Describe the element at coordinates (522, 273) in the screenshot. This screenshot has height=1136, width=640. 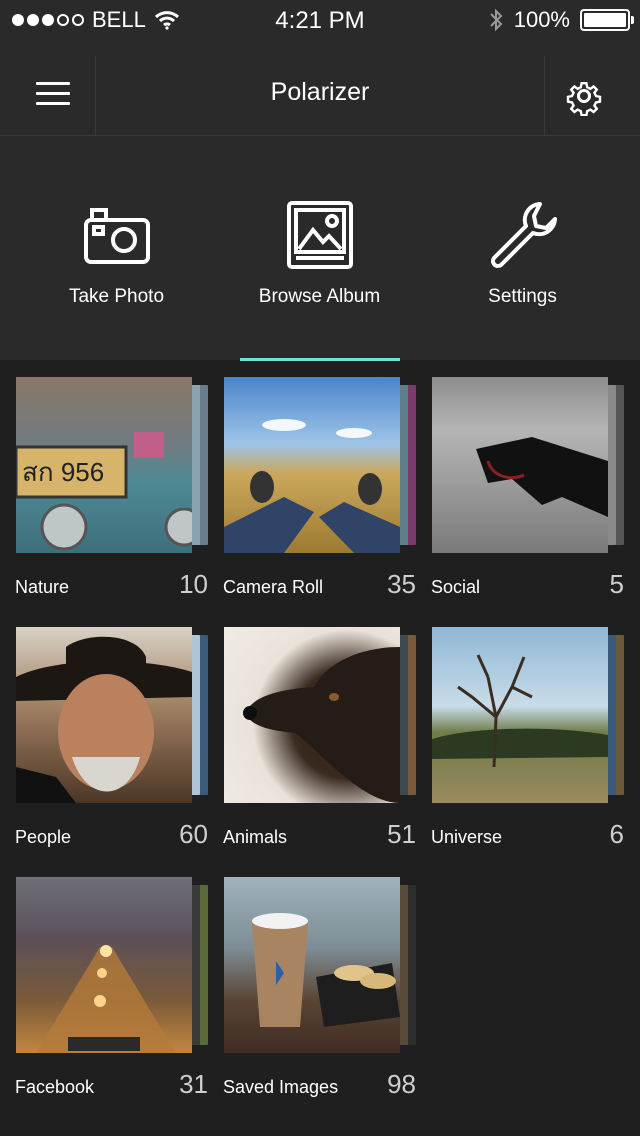
I see `settings-button: Settings` at that location.